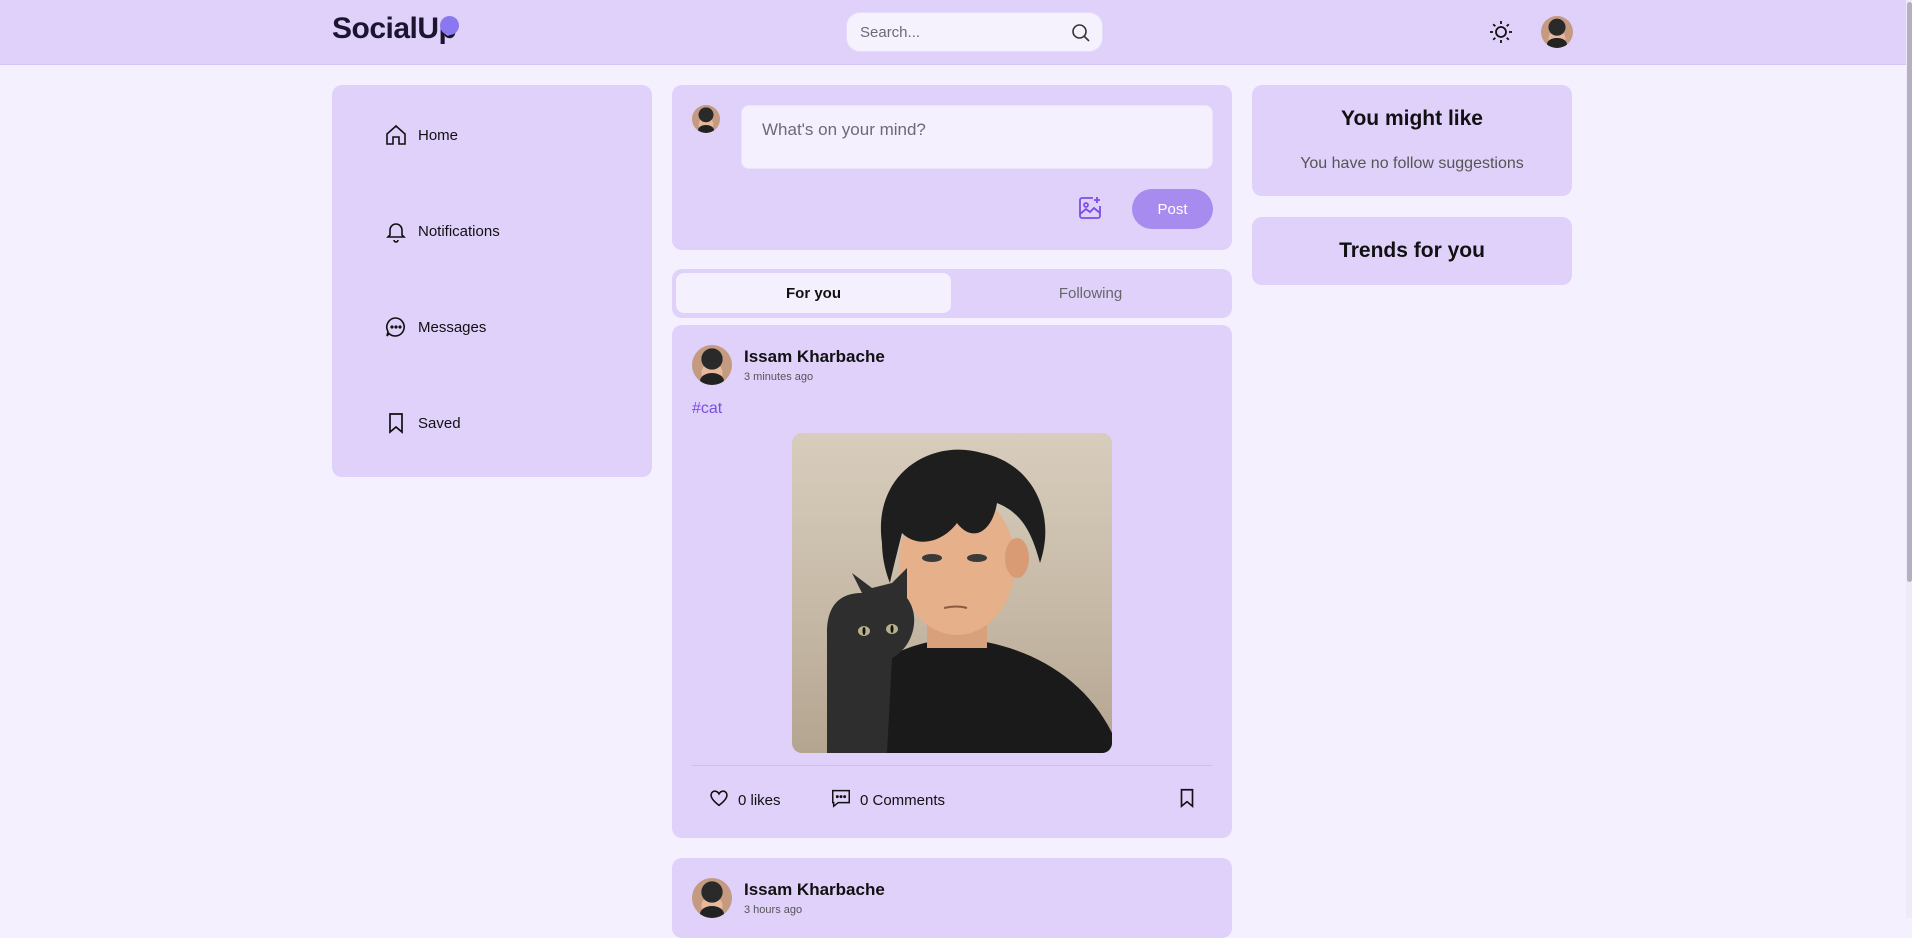 This screenshot has height=938, width=1912. I want to click on trends-title: Trends for you, so click(1412, 250).